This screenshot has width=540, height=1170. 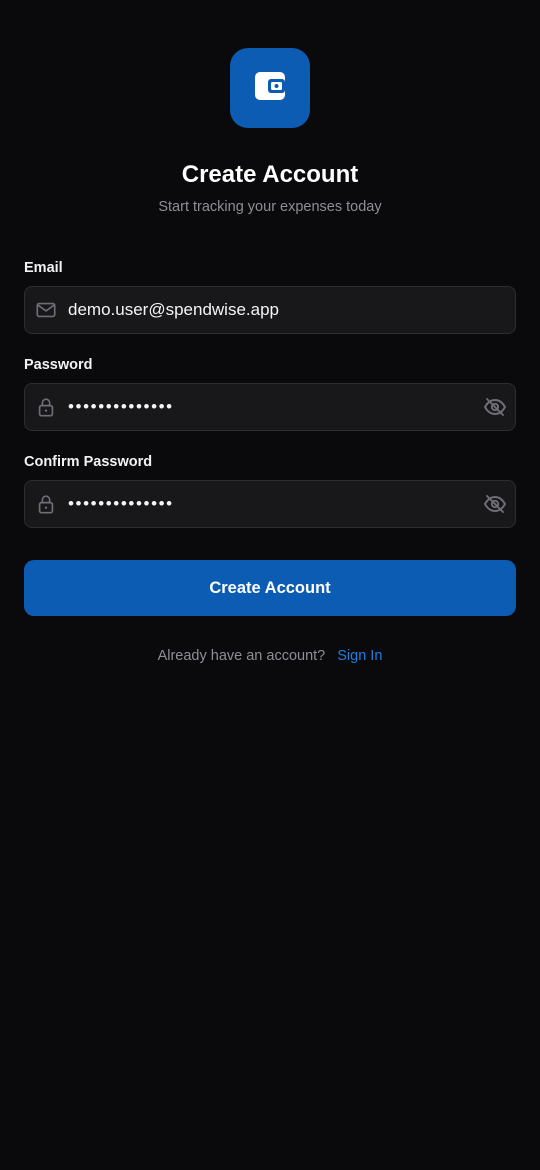 I want to click on password-label: Password, so click(x=58, y=365).